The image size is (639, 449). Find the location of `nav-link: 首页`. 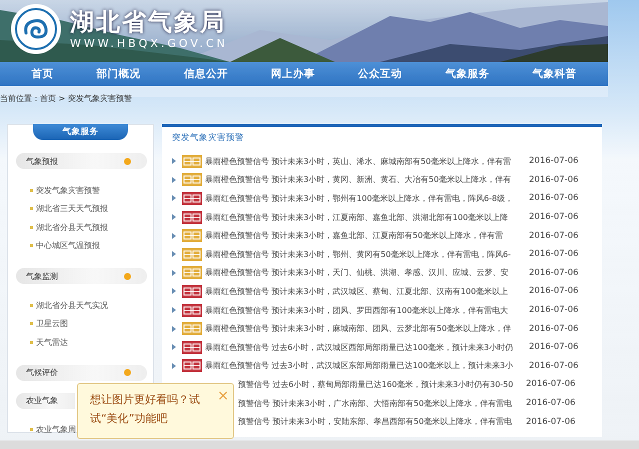

nav-link: 首页 is located at coordinates (43, 74).